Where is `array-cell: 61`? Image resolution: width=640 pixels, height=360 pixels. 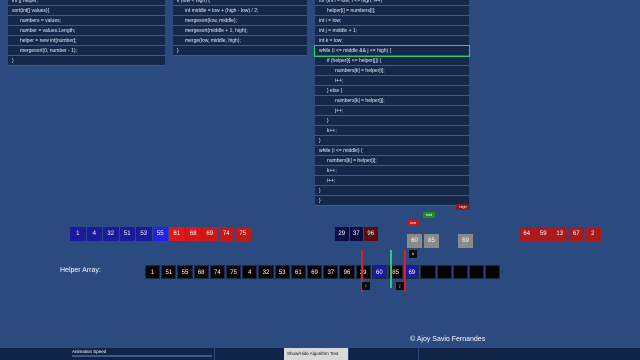
array-cell: 61 is located at coordinates (177, 234).